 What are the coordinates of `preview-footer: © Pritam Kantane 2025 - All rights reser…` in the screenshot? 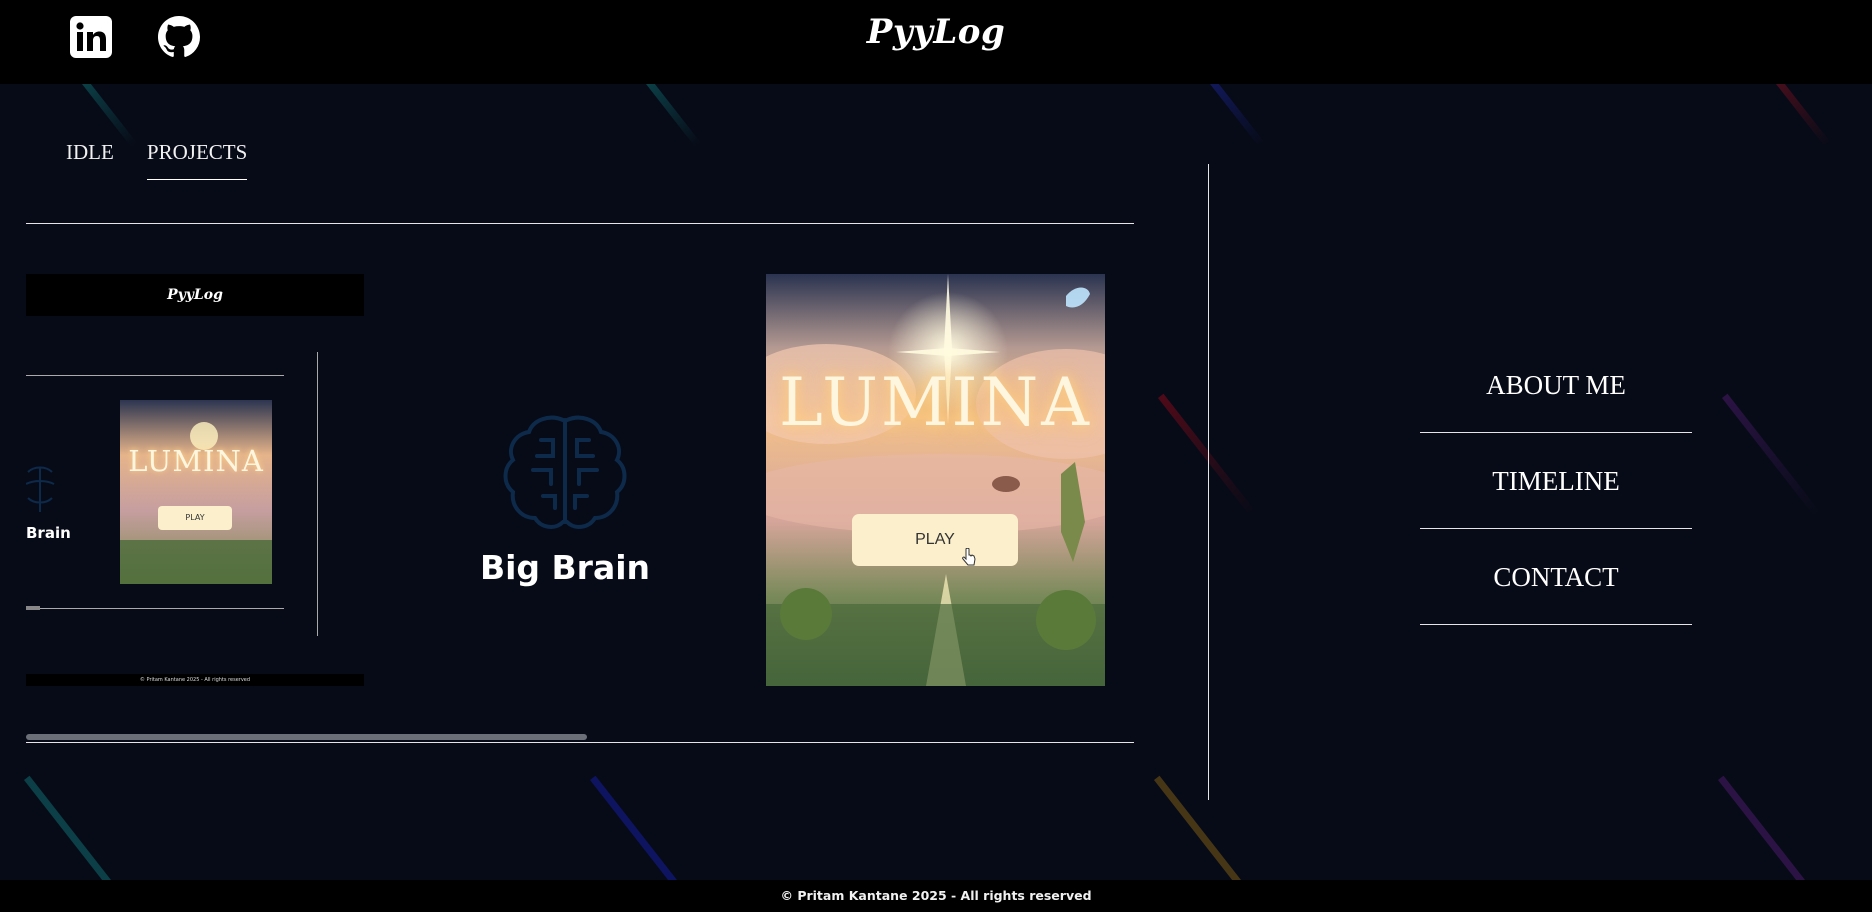 It's located at (195, 680).